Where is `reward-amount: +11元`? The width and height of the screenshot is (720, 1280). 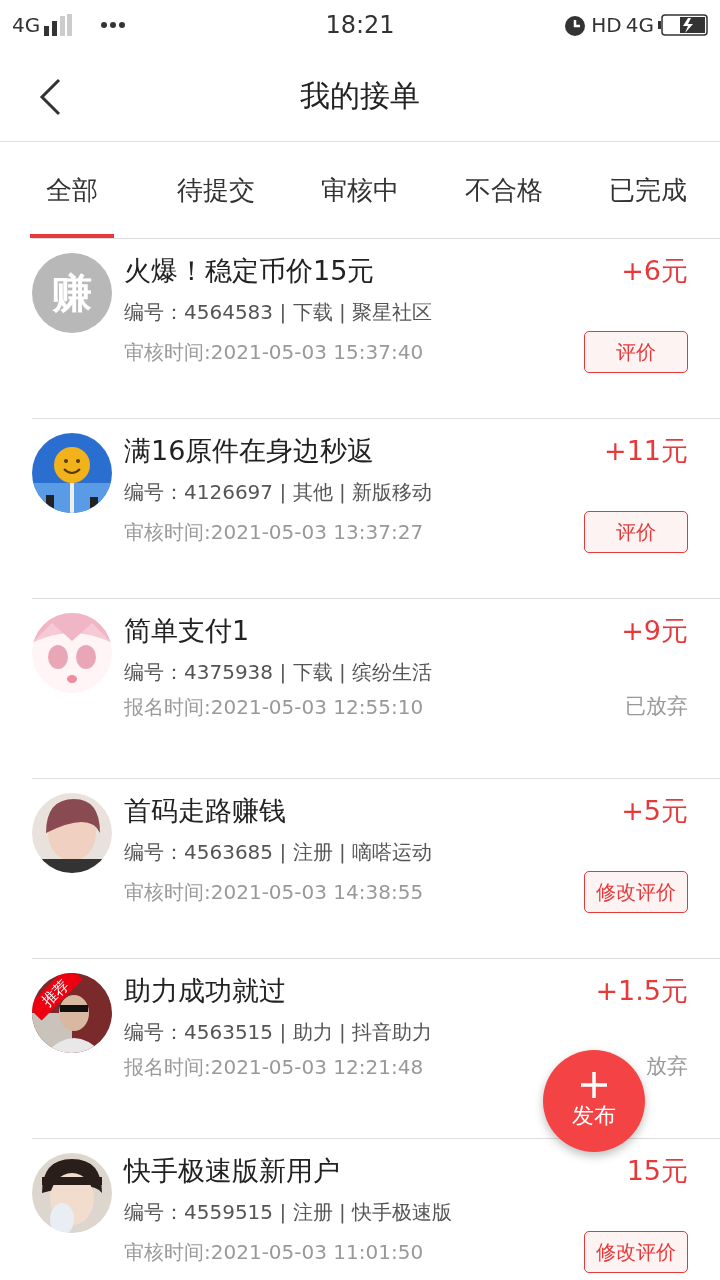
reward-amount: +11元 is located at coordinates (646, 451).